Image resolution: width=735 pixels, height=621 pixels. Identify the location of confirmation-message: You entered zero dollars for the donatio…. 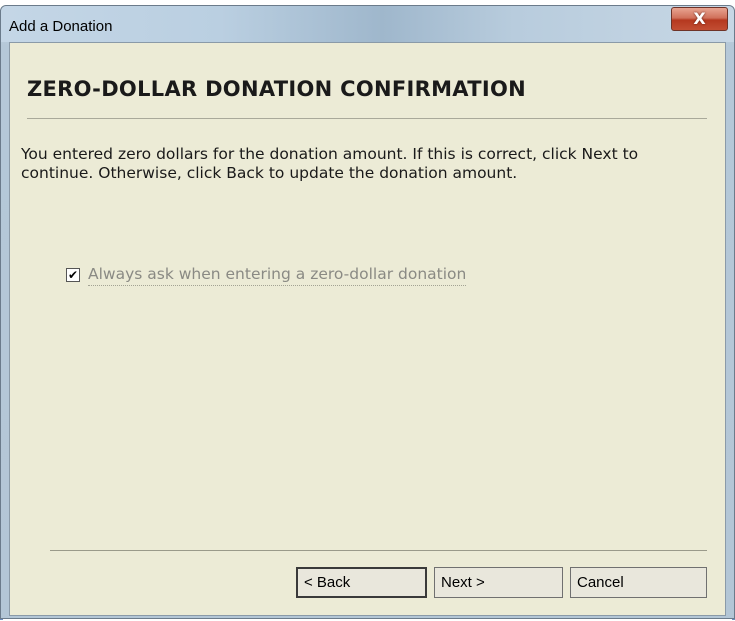
(330, 163).